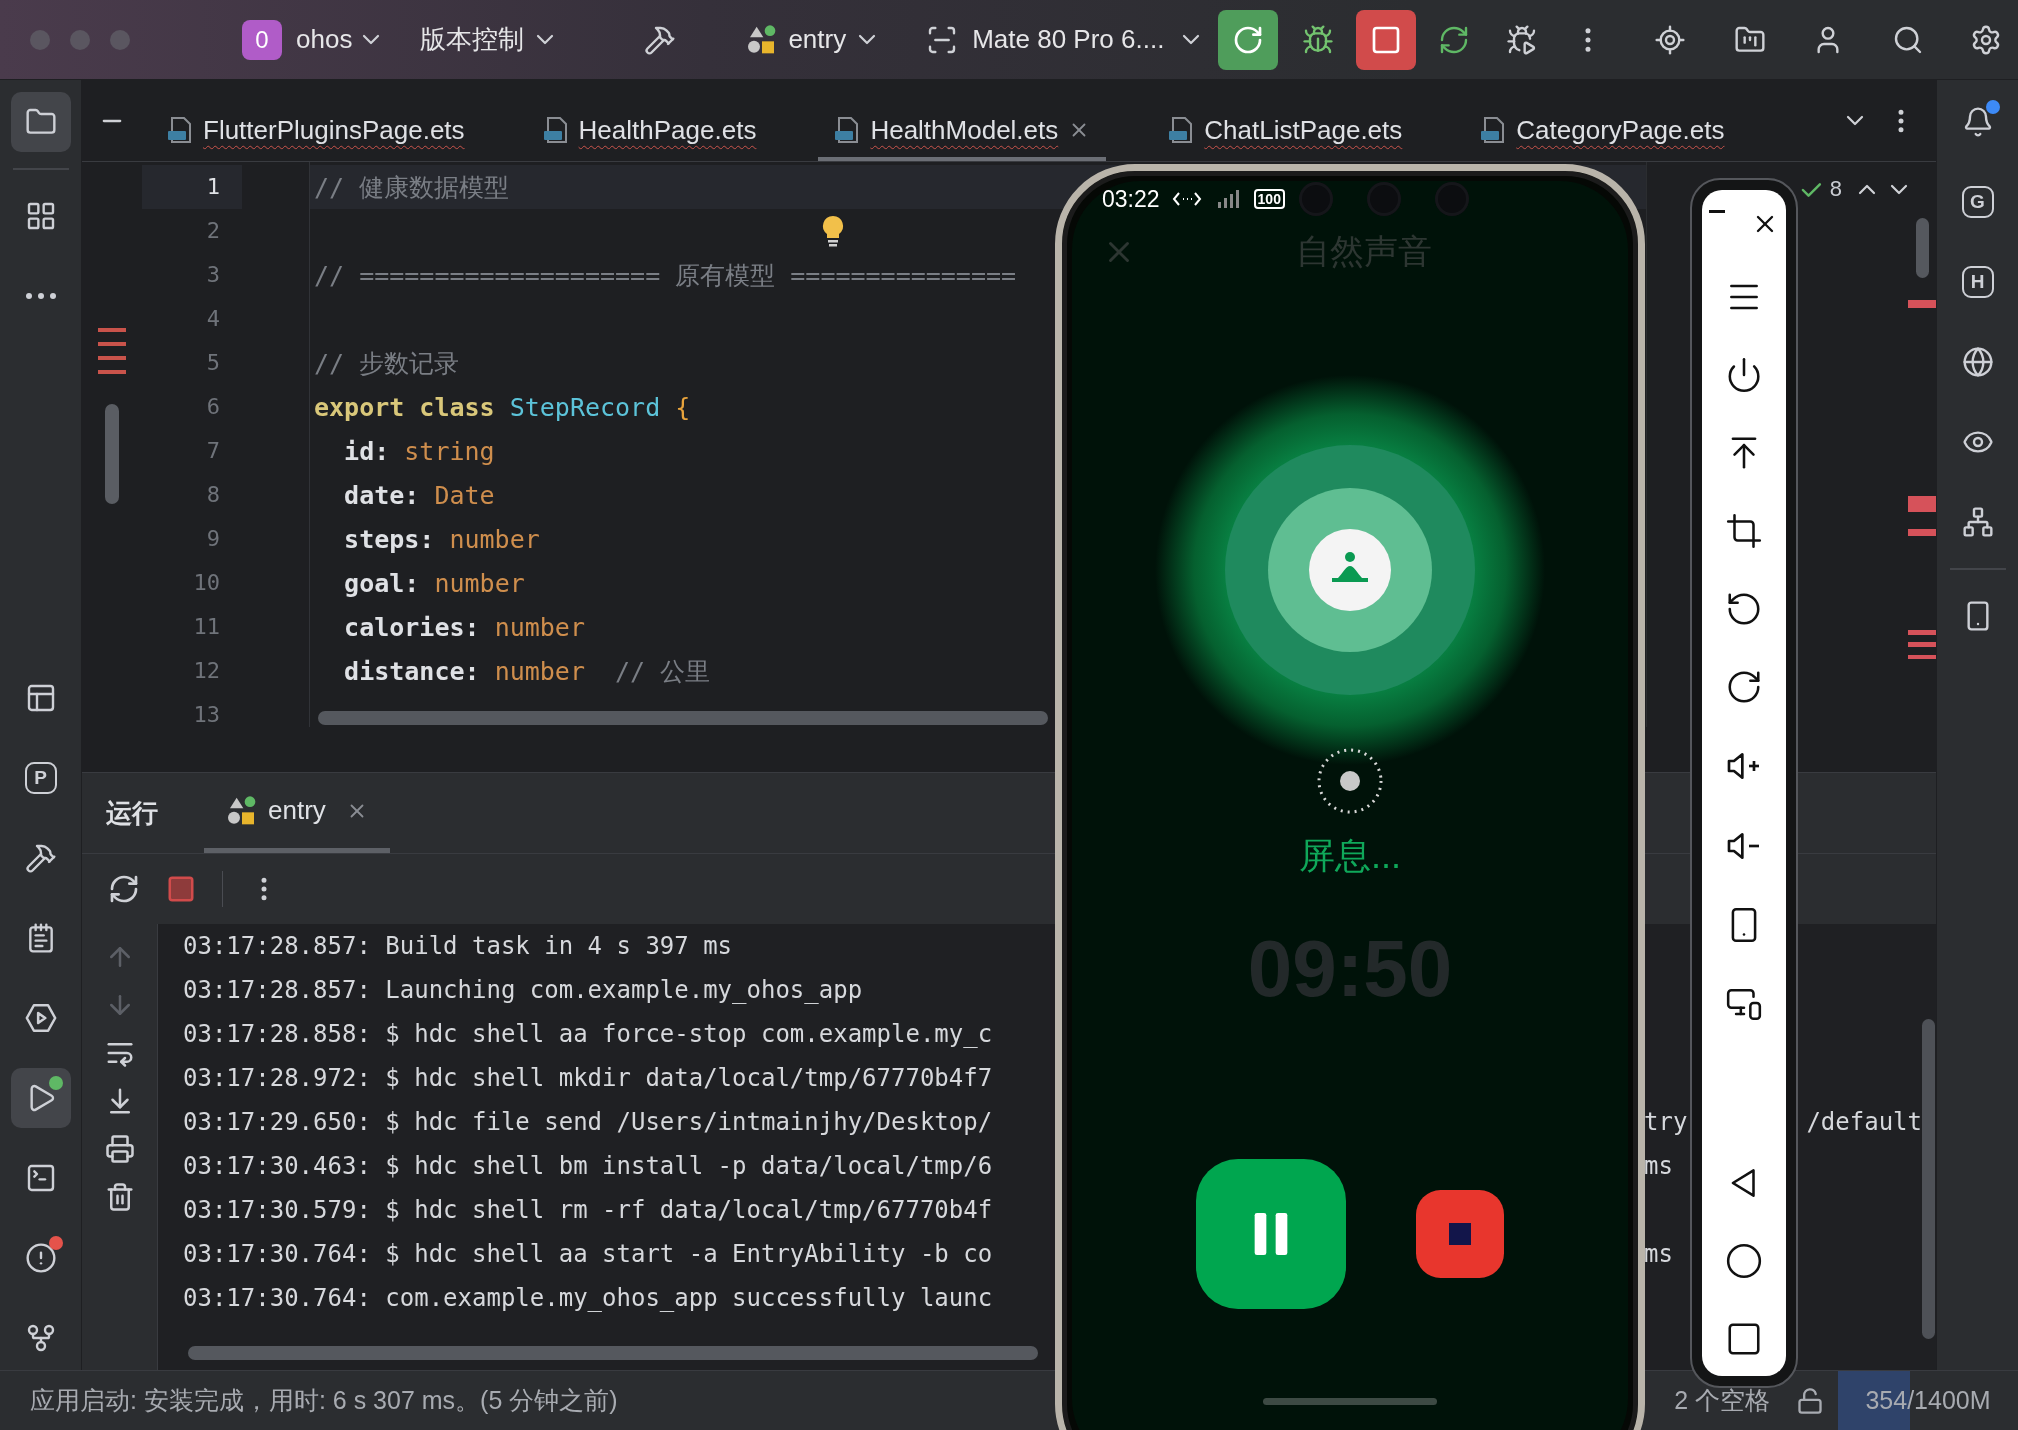  I want to click on editor-tab: CategoryPage.ets, so click(1602, 132).